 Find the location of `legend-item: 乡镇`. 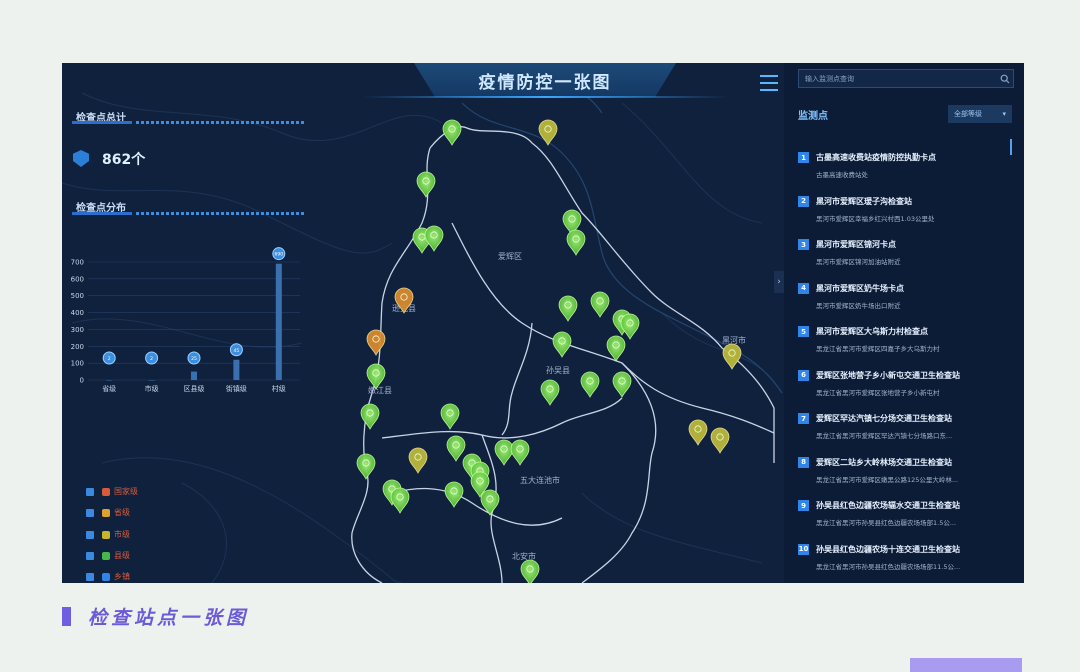

legend-item: 乡镇 is located at coordinates (108, 576).